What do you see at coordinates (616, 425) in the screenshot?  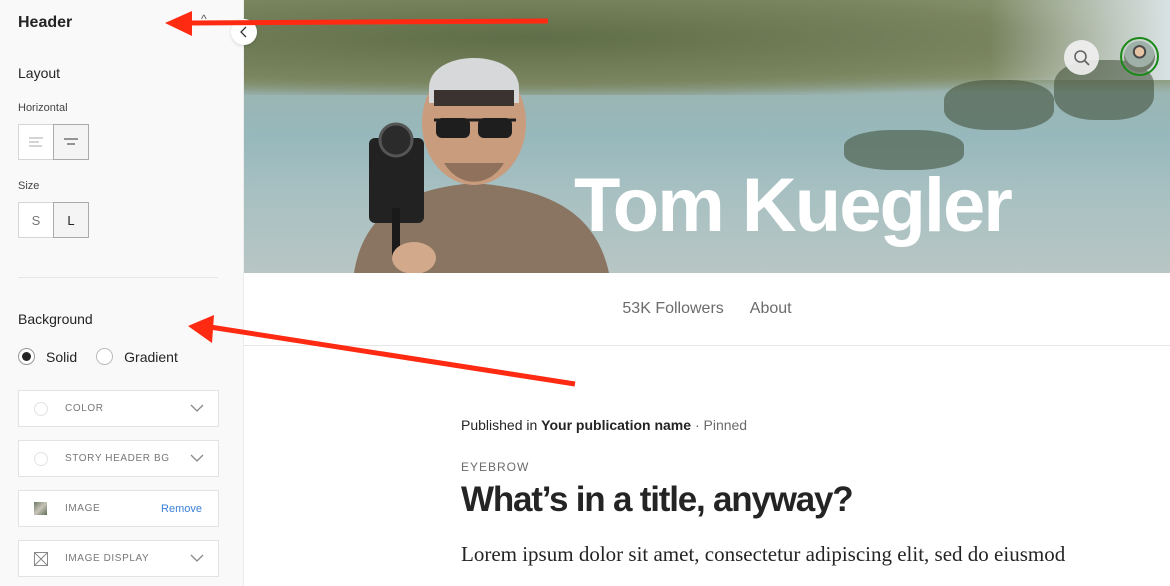 I see `publication-link: Your publication name` at bounding box center [616, 425].